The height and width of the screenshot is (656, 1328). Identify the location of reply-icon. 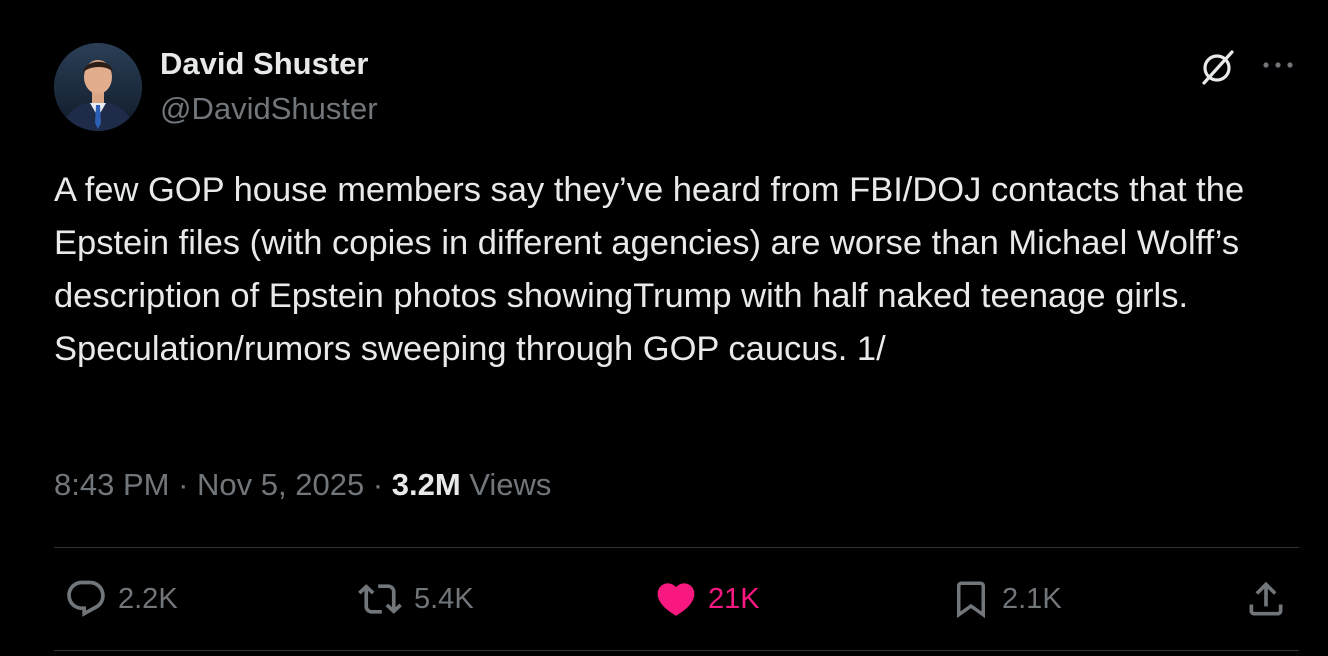
(86, 598).